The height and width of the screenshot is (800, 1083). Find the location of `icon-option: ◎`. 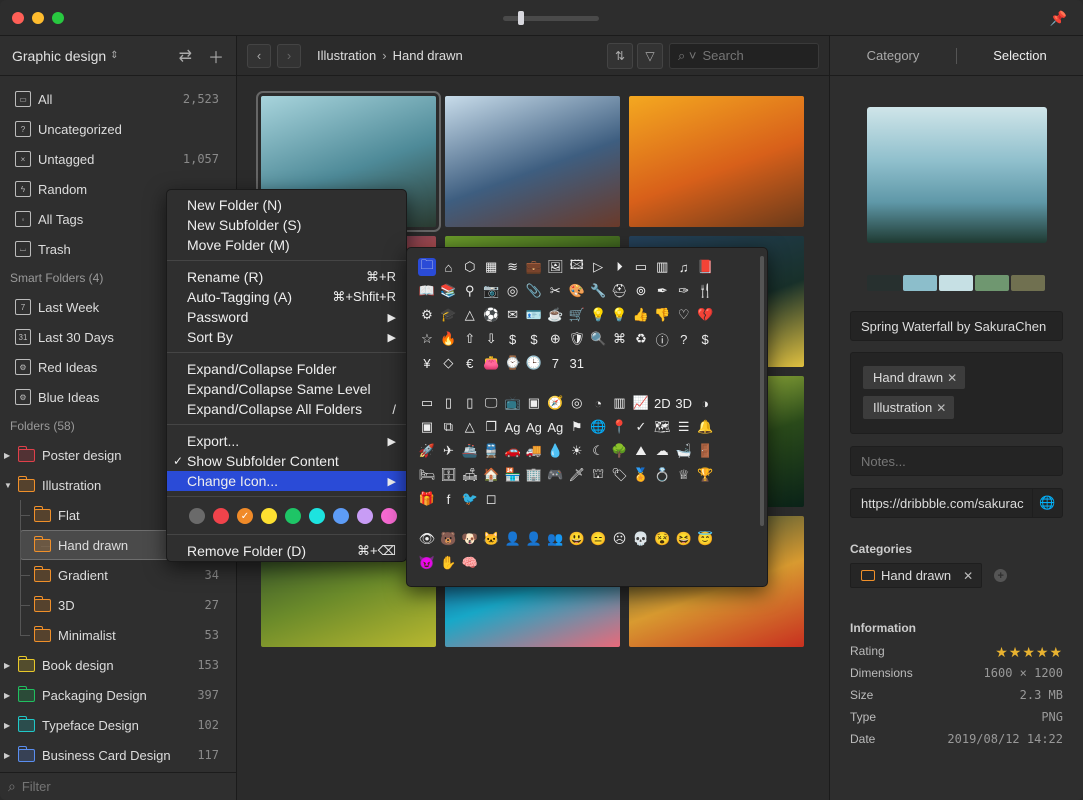

icon-option: ◎ is located at coordinates (513, 291).